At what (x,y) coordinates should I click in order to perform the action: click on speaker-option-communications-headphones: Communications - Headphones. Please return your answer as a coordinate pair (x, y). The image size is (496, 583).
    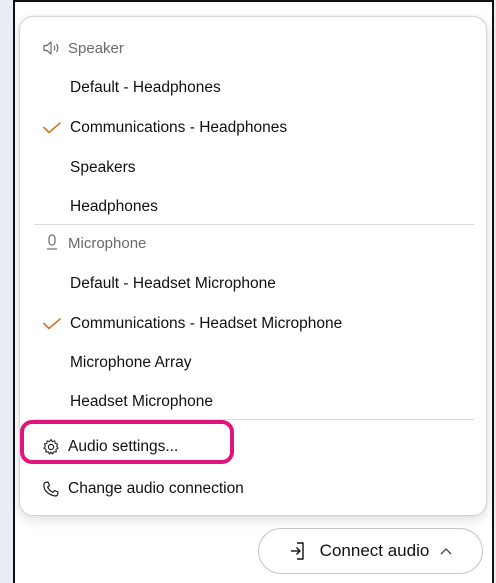
    Looking at the image, I should click on (254, 128).